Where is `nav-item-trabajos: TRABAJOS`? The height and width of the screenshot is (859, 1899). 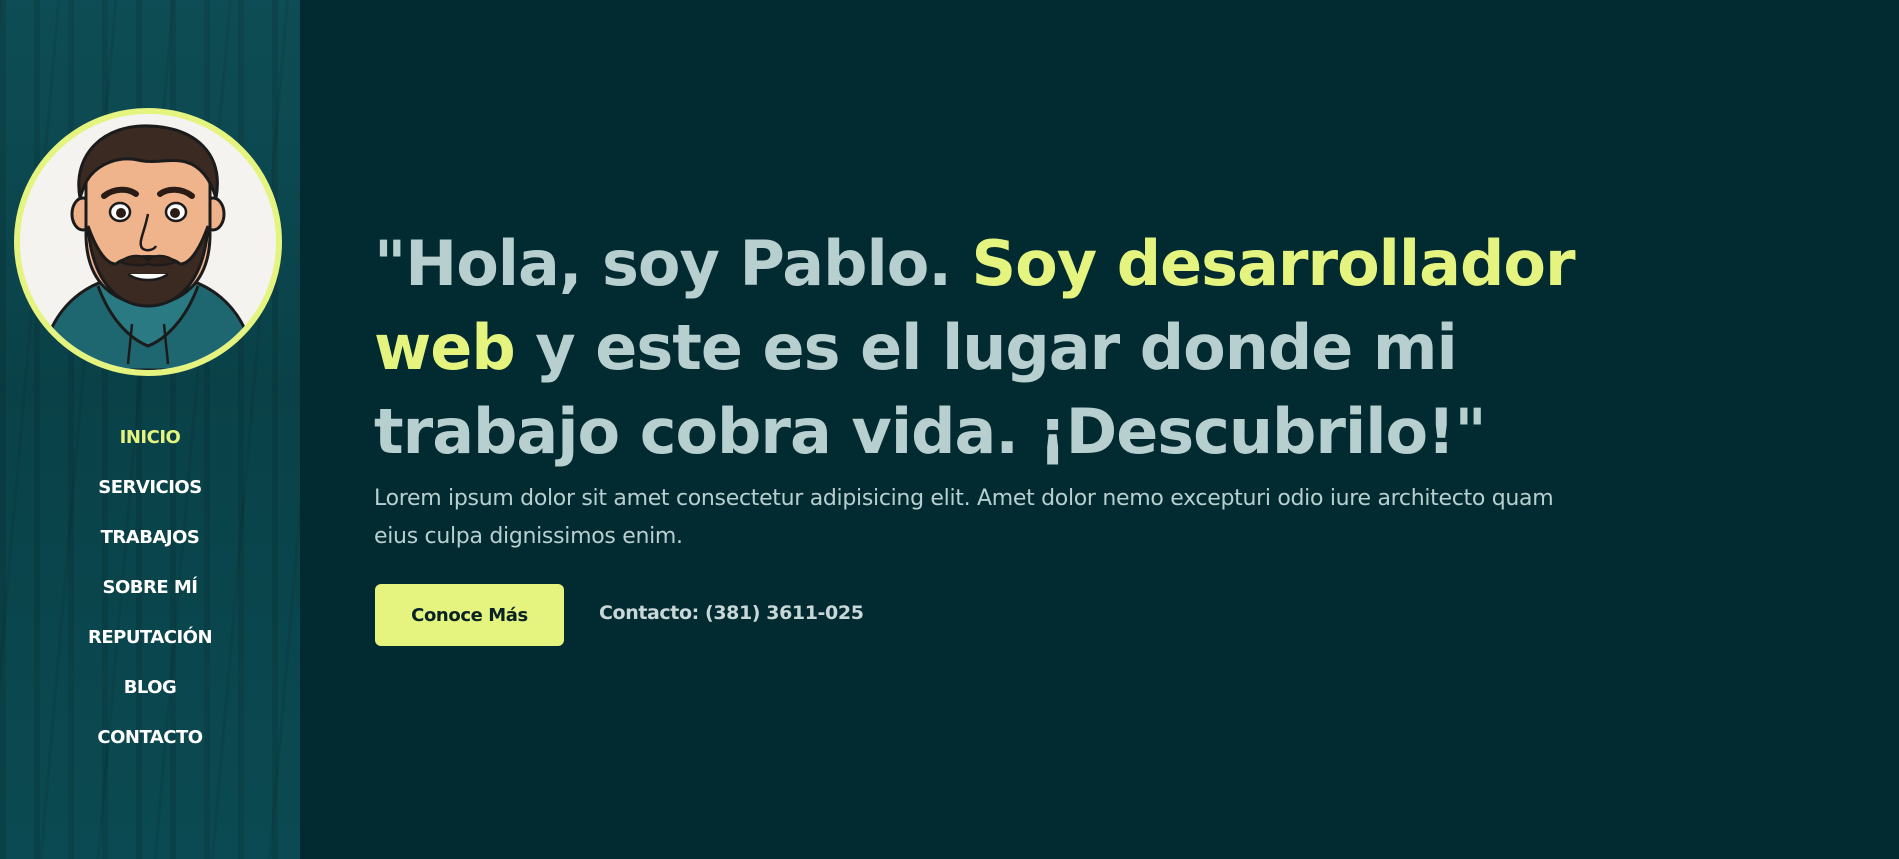 nav-item-trabajos: TRABAJOS is located at coordinates (150, 543).